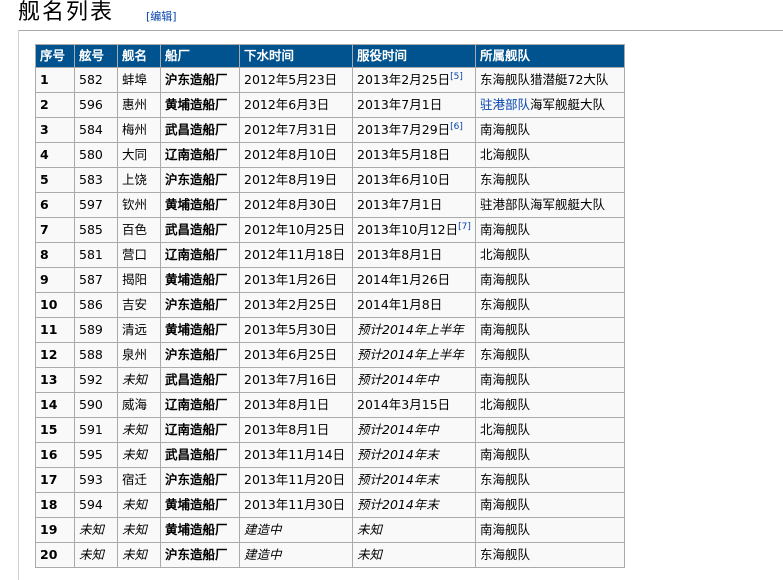 This screenshot has width=783, height=580. Describe the element at coordinates (414, 180) in the screenshot. I see `cell-service: 2013年6月10日` at that location.